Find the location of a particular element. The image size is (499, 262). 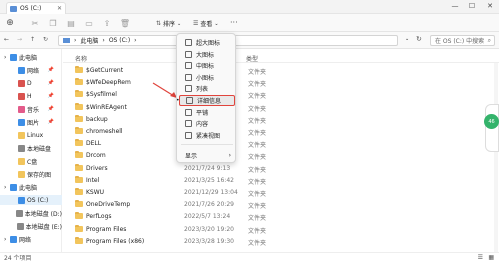

new-icon: ⊕ is located at coordinates (10, 23).